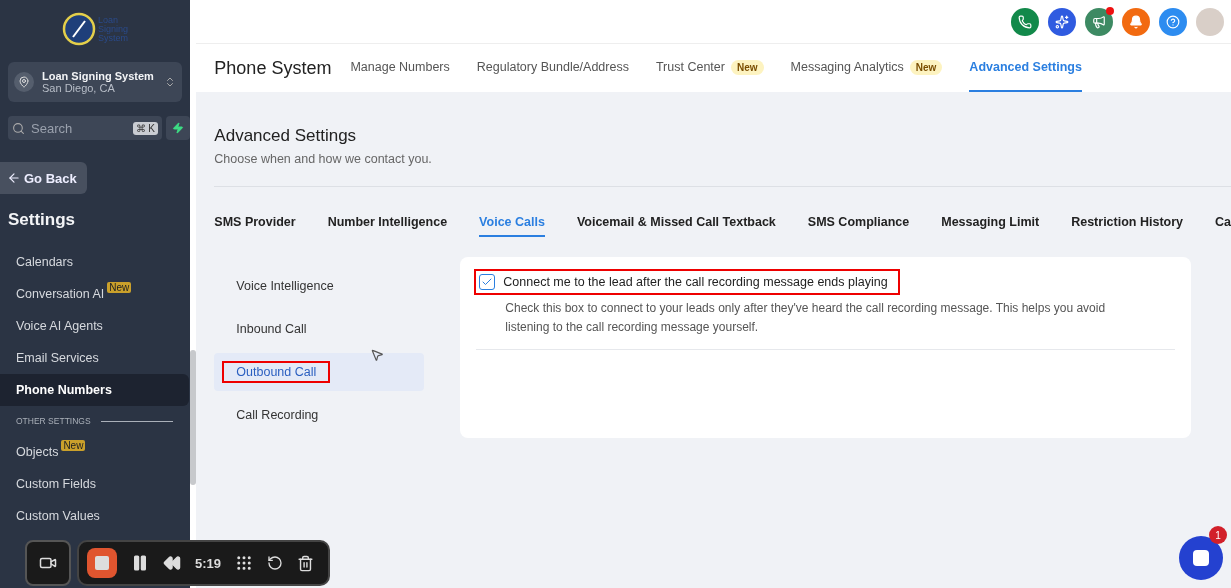  Describe the element at coordinates (676, 226) in the screenshot. I see `settings-tab: Voicemail & Missed Call Textback` at that location.